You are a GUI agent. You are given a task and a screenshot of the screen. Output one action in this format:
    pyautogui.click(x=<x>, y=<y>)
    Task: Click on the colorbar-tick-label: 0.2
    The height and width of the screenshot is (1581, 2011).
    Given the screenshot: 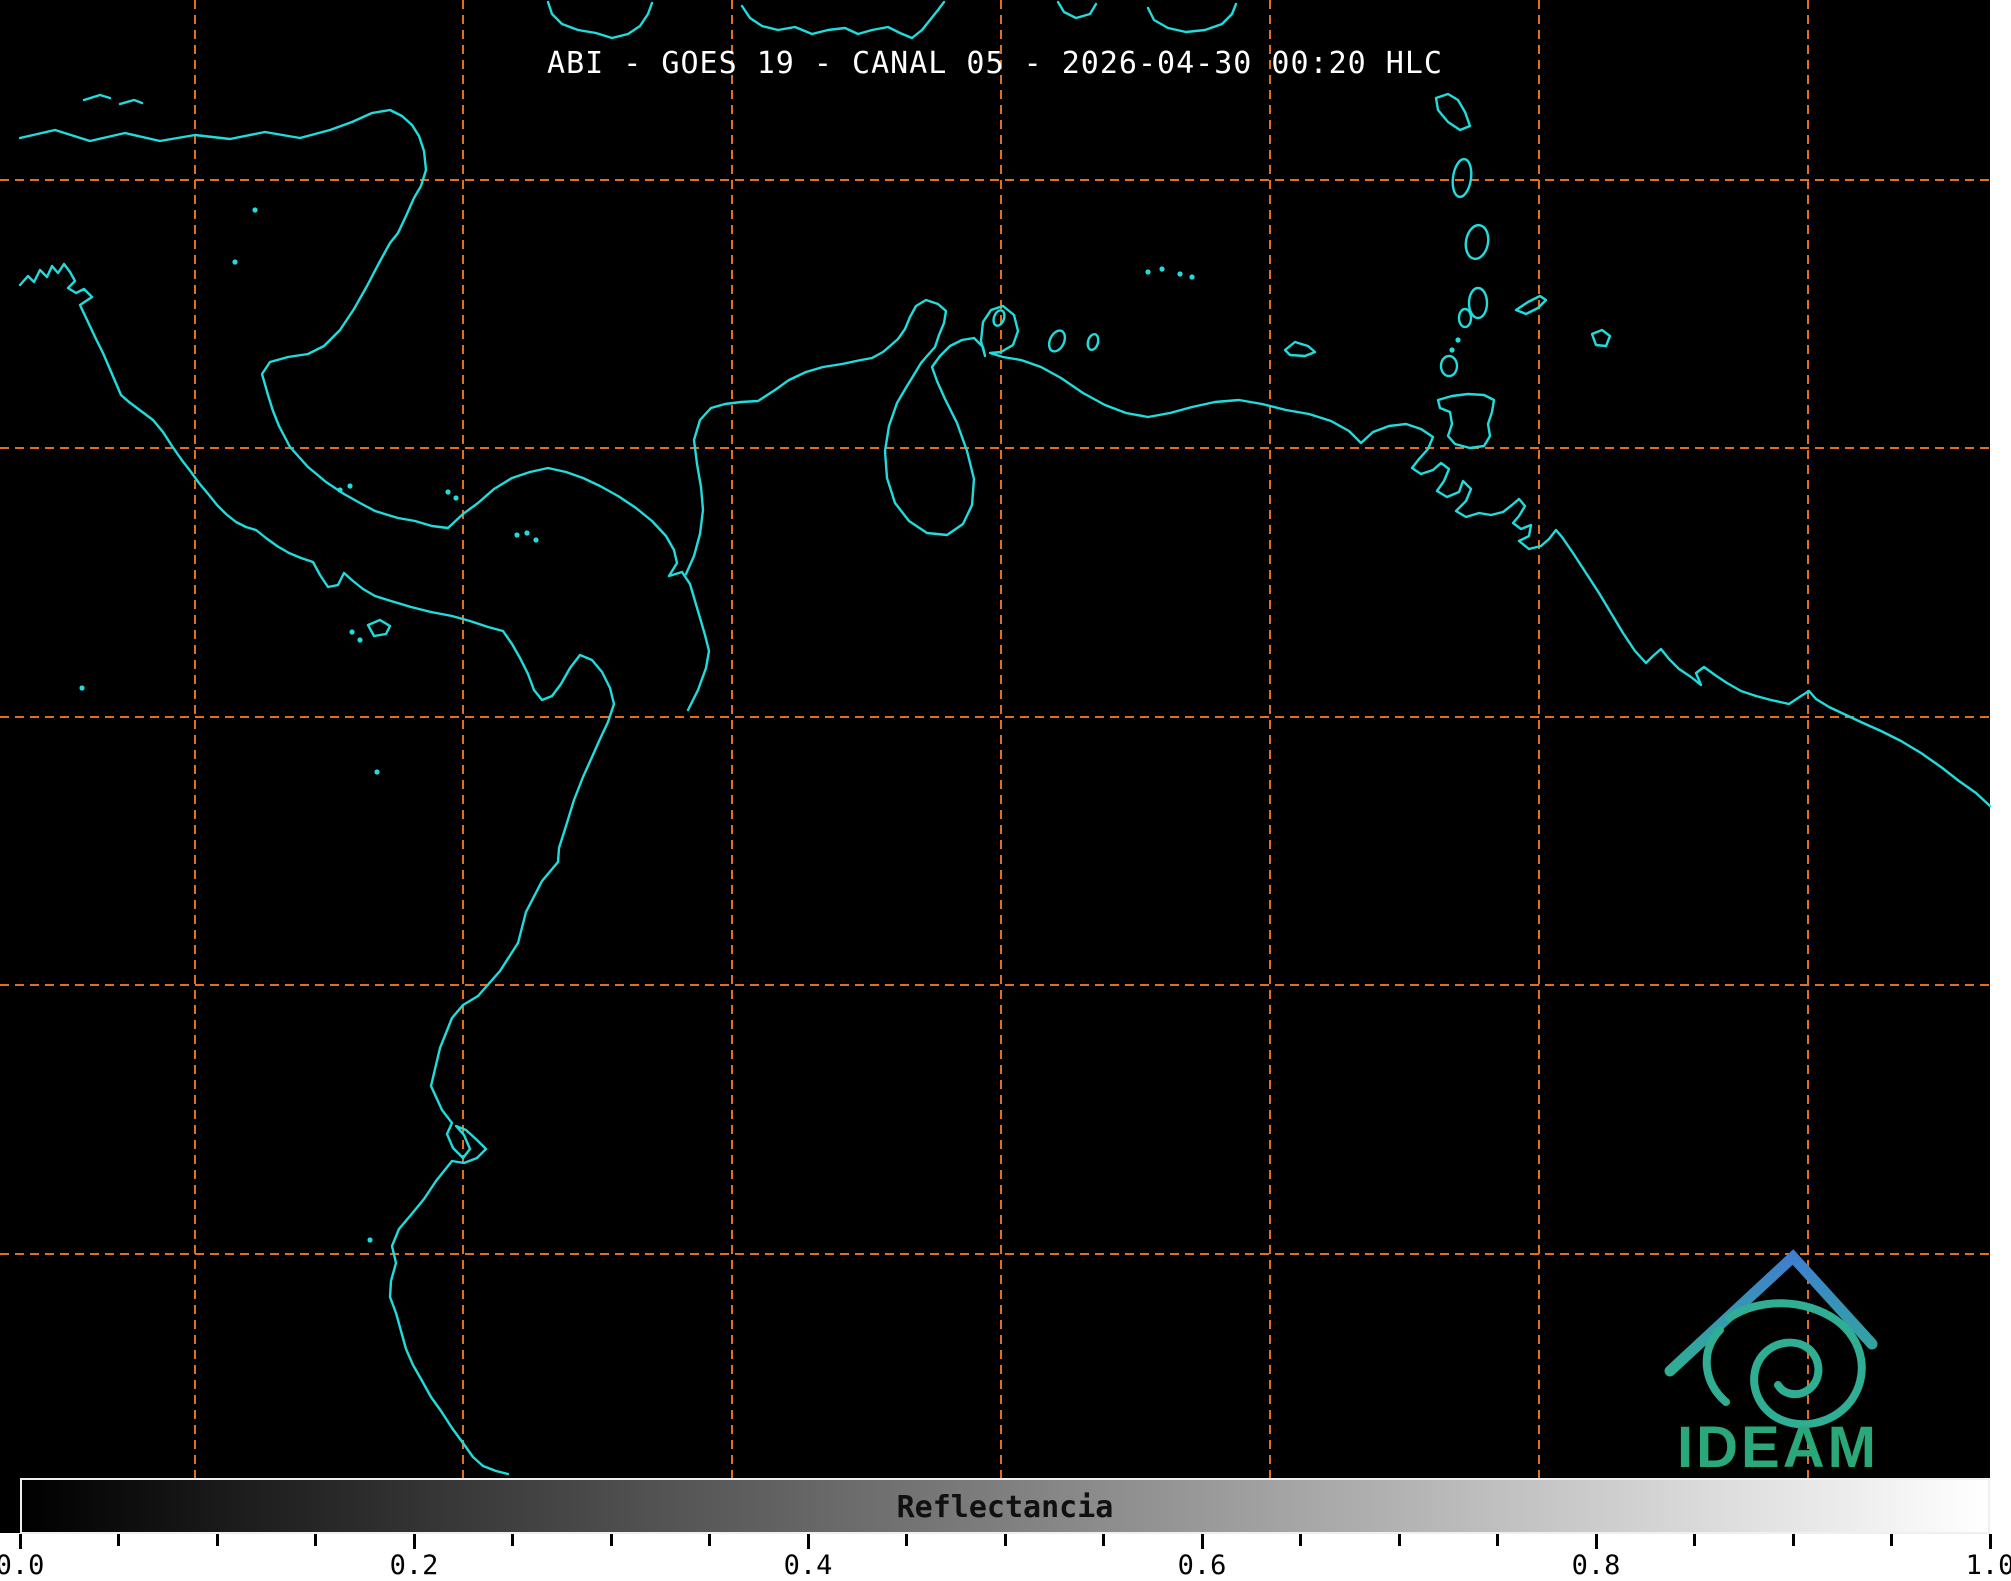 What is the action you would take?
    pyautogui.click(x=414, y=1565)
    